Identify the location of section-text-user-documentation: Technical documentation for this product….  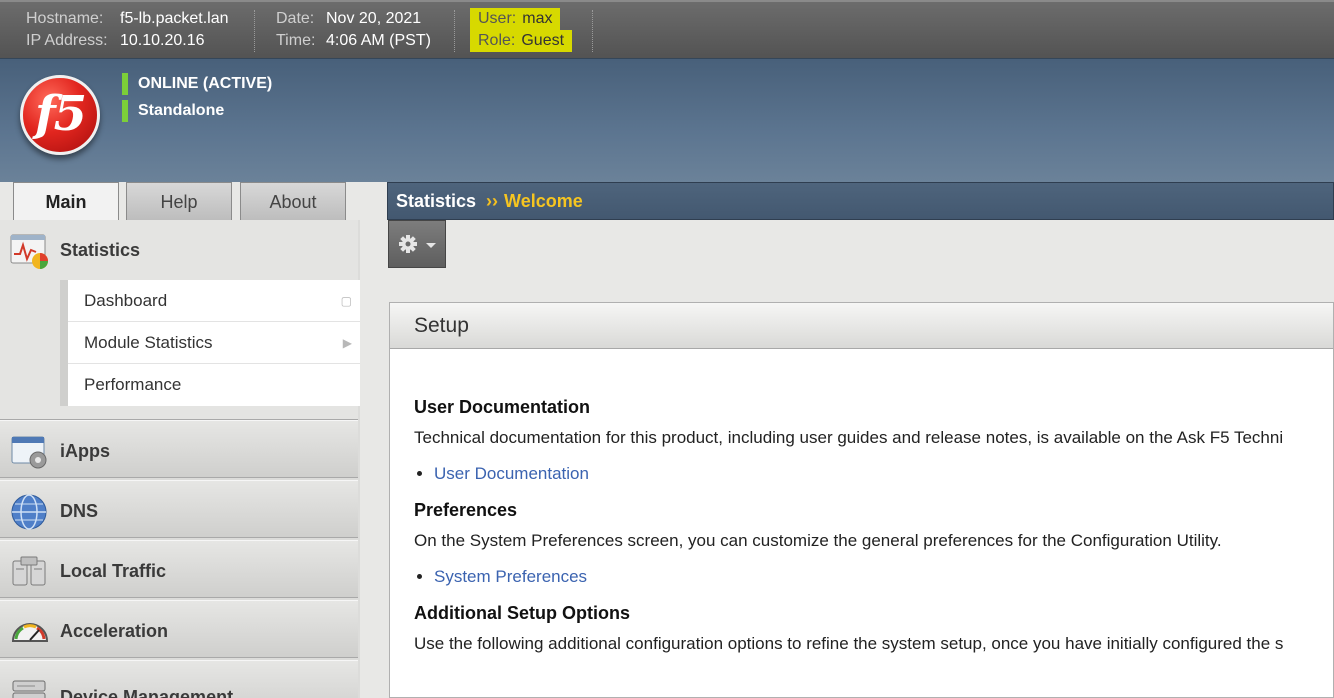
(849, 437).